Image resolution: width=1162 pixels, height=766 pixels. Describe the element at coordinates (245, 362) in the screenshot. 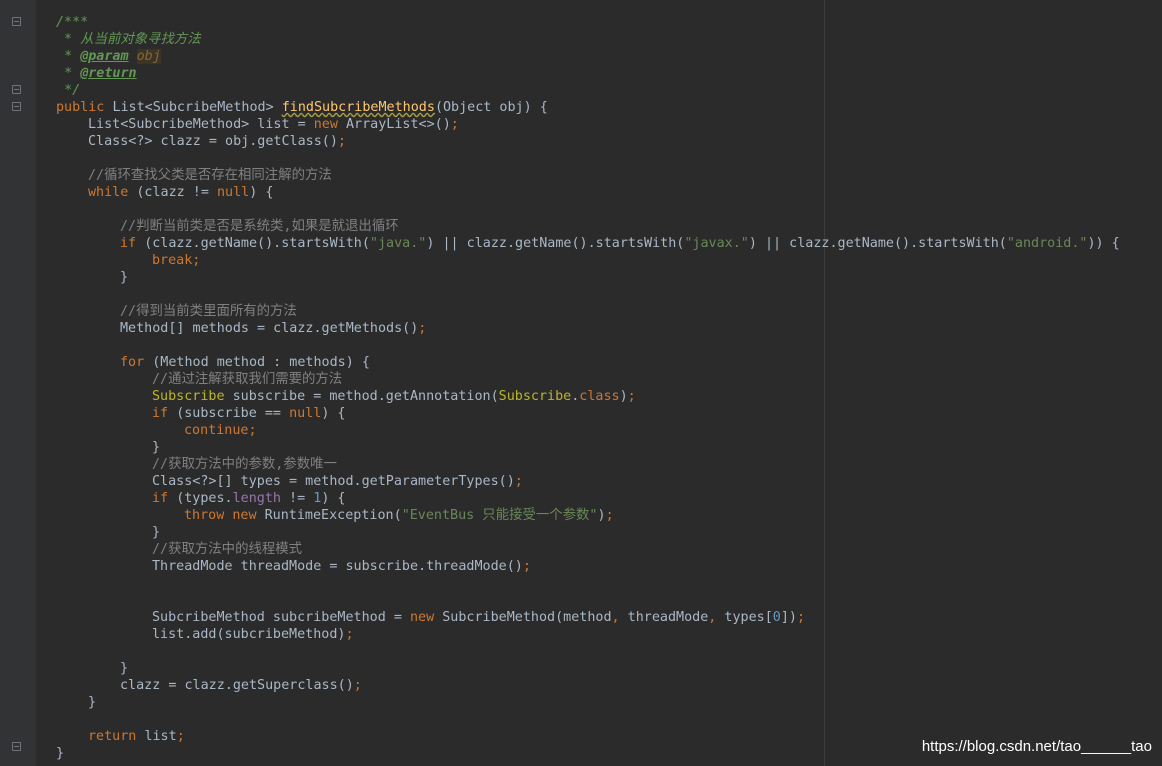

I see `code-line: for (Method method : methods) {` at that location.